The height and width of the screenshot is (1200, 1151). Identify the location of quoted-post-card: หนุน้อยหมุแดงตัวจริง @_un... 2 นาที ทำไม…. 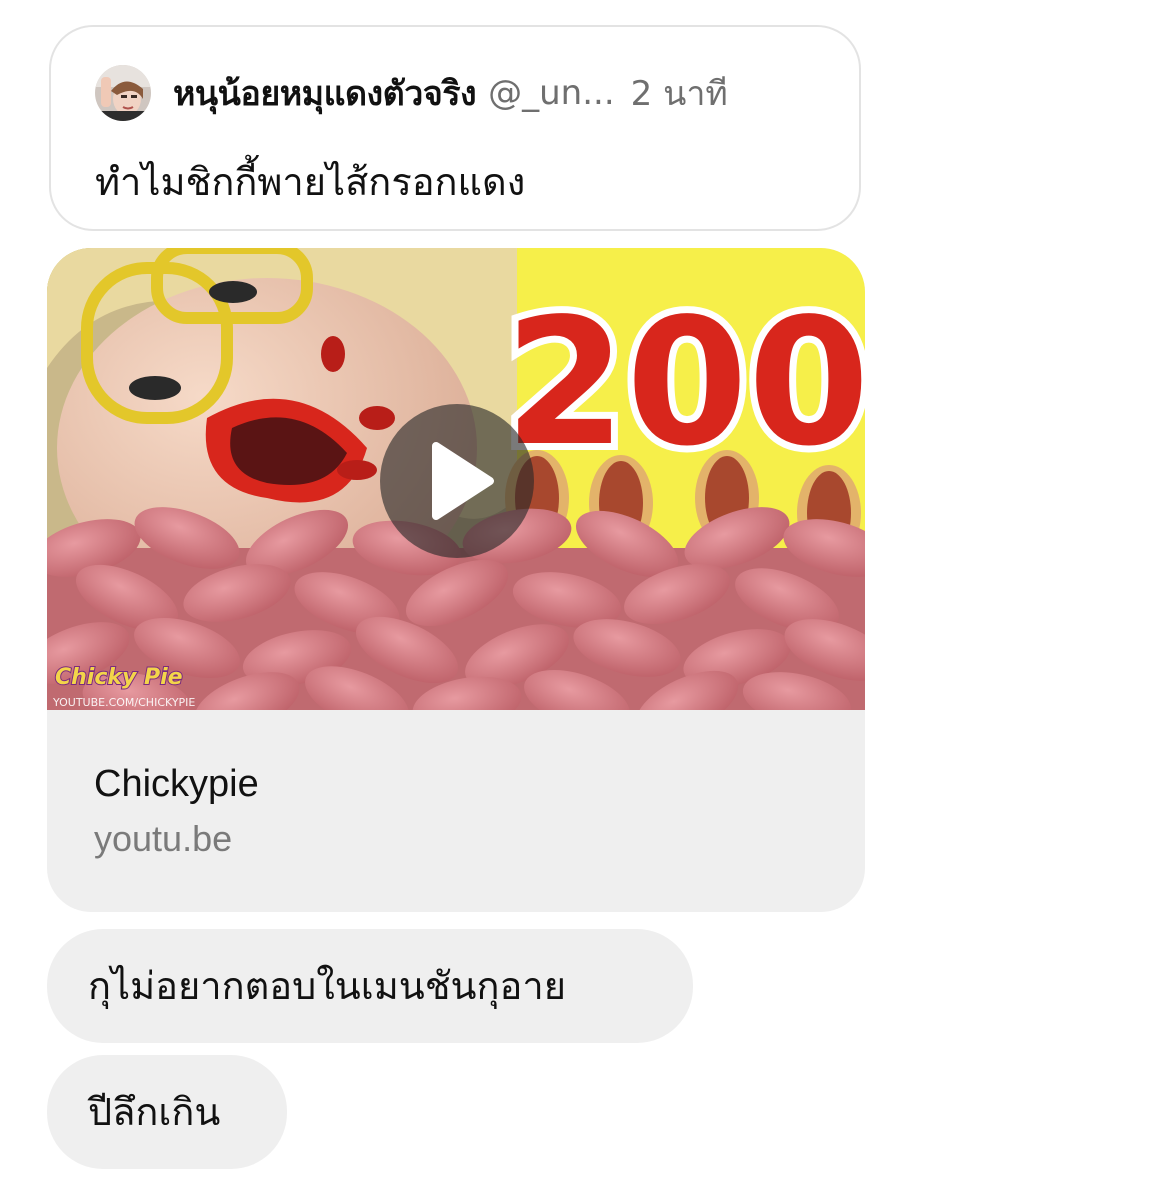
(455, 128).